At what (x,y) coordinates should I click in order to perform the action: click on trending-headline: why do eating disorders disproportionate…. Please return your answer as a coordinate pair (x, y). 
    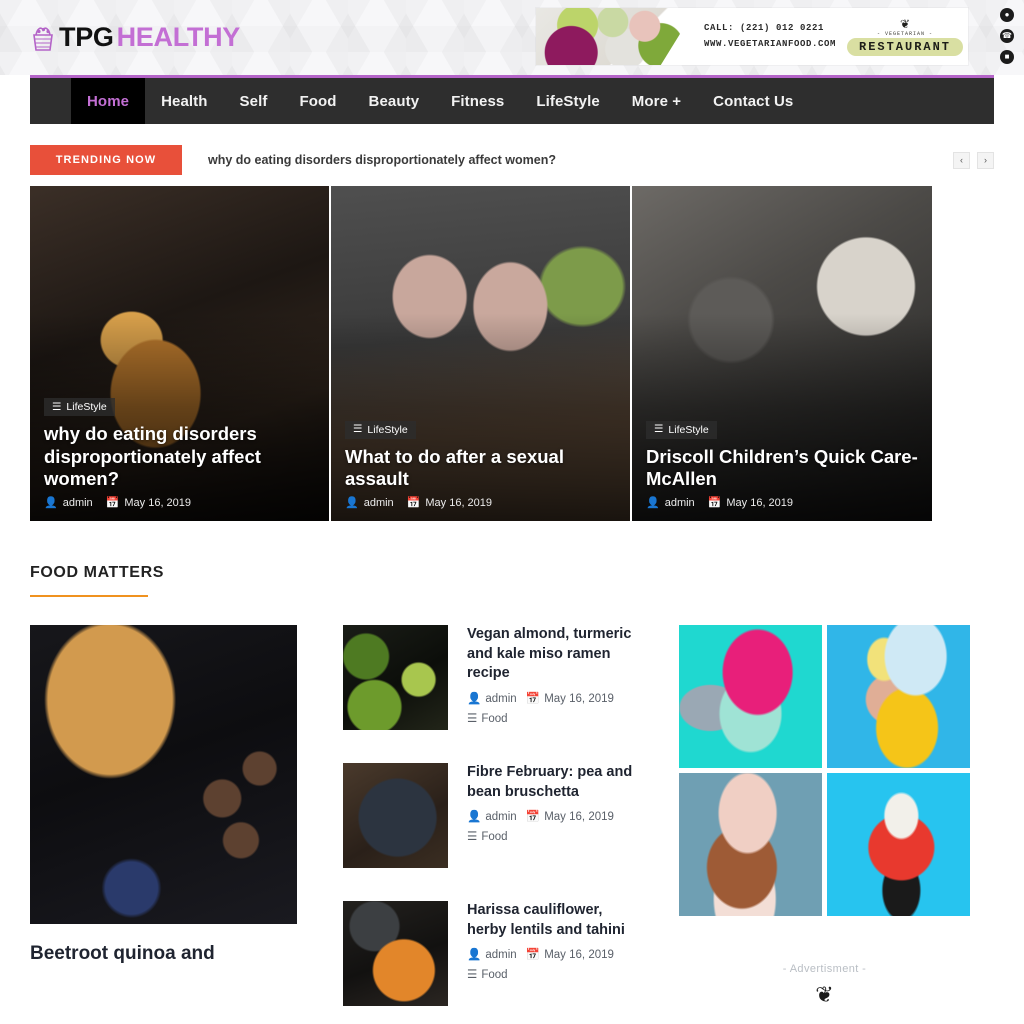
    Looking at the image, I should click on (382, 160).